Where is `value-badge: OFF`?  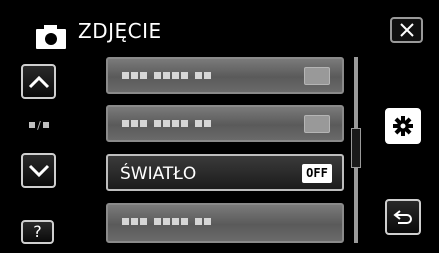 value-badge: OFF is located at coordinates (317, 173).